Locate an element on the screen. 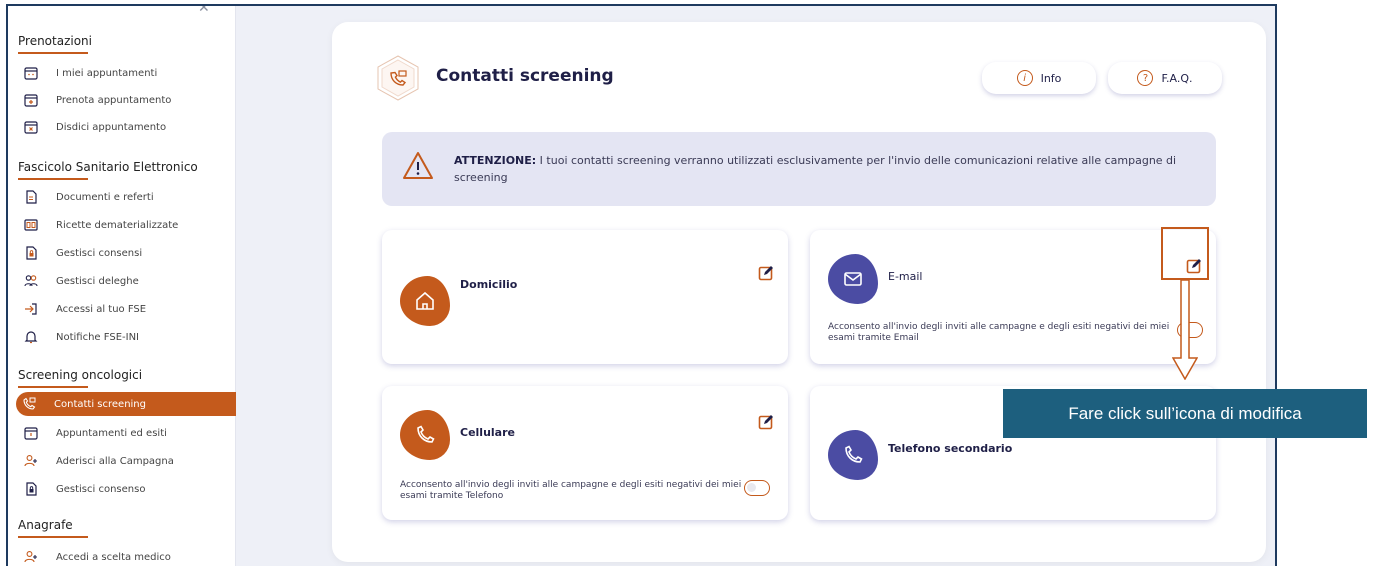 The width and height of the screenshot is (1373, 566). sidebar-item-prenota: Prenota appuntamento is located at coordinates (126, 100).